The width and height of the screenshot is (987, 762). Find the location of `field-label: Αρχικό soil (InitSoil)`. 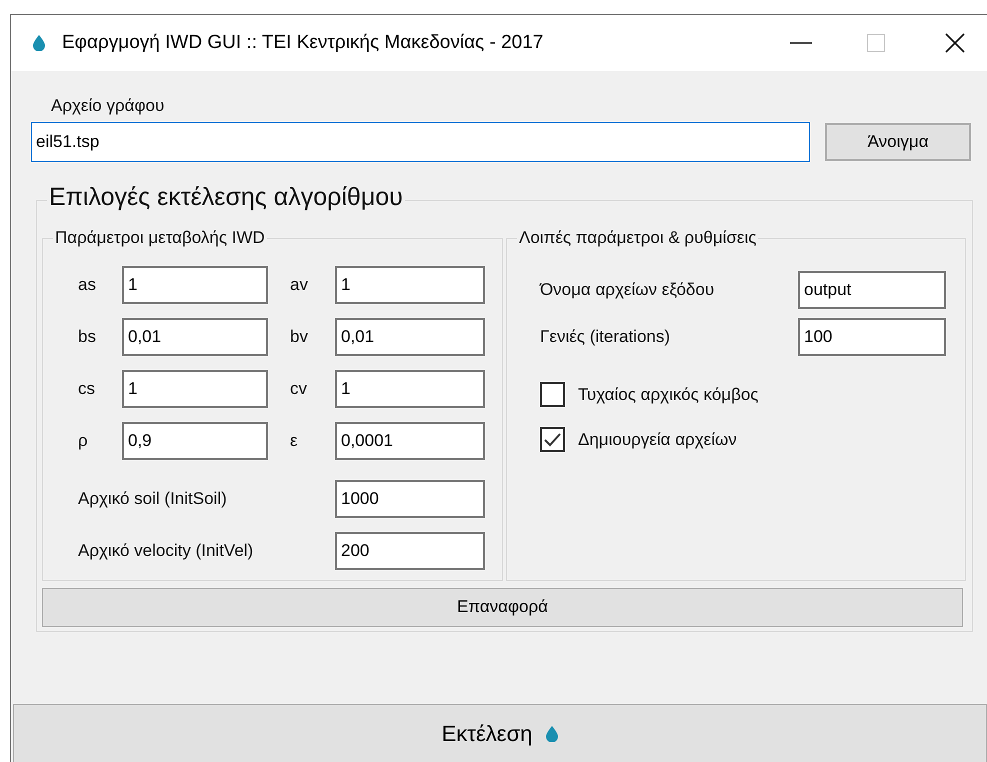

field-label: Αρχικό soil (InitSoil) is located at coordinates (153, 499).